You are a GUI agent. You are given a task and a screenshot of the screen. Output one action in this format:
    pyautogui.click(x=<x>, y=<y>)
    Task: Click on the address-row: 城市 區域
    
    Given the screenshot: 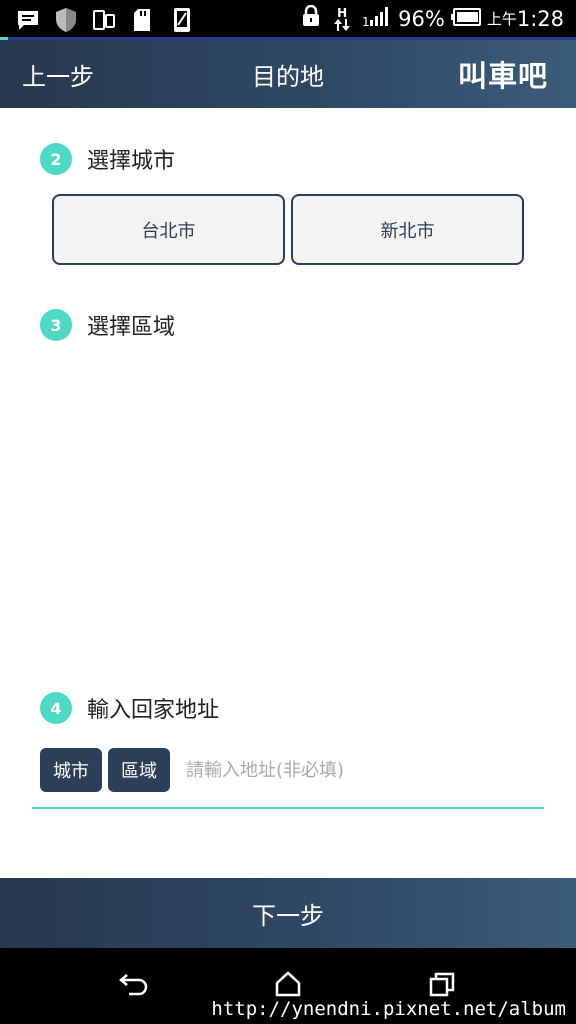 What is the action you would take?
    pyautogui.click(x=263, y=770)
    